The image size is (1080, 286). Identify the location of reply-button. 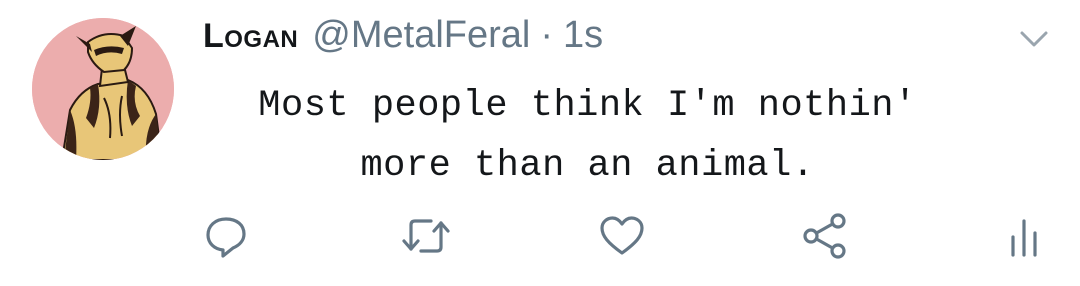
(226, 236).